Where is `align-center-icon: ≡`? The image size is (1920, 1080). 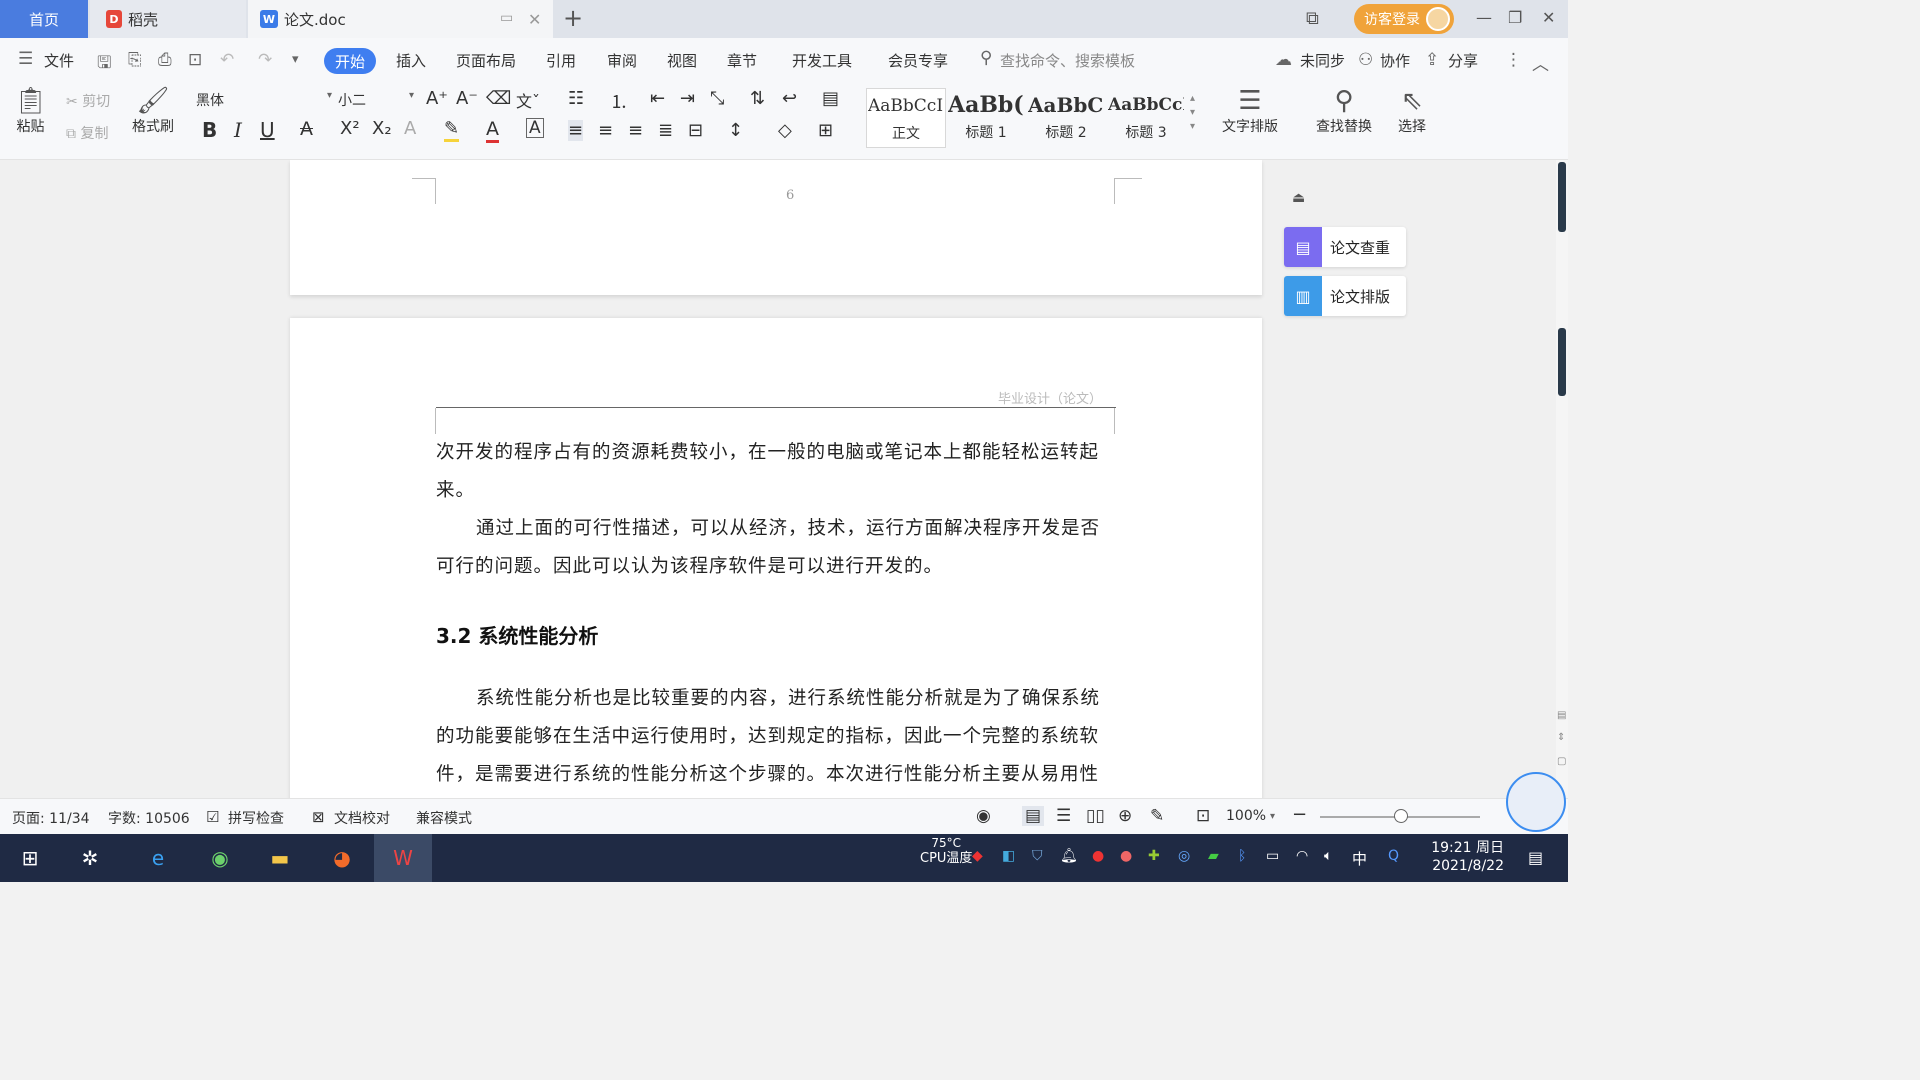 align-center-icon: ≡ is located at coordinates (605, 130).